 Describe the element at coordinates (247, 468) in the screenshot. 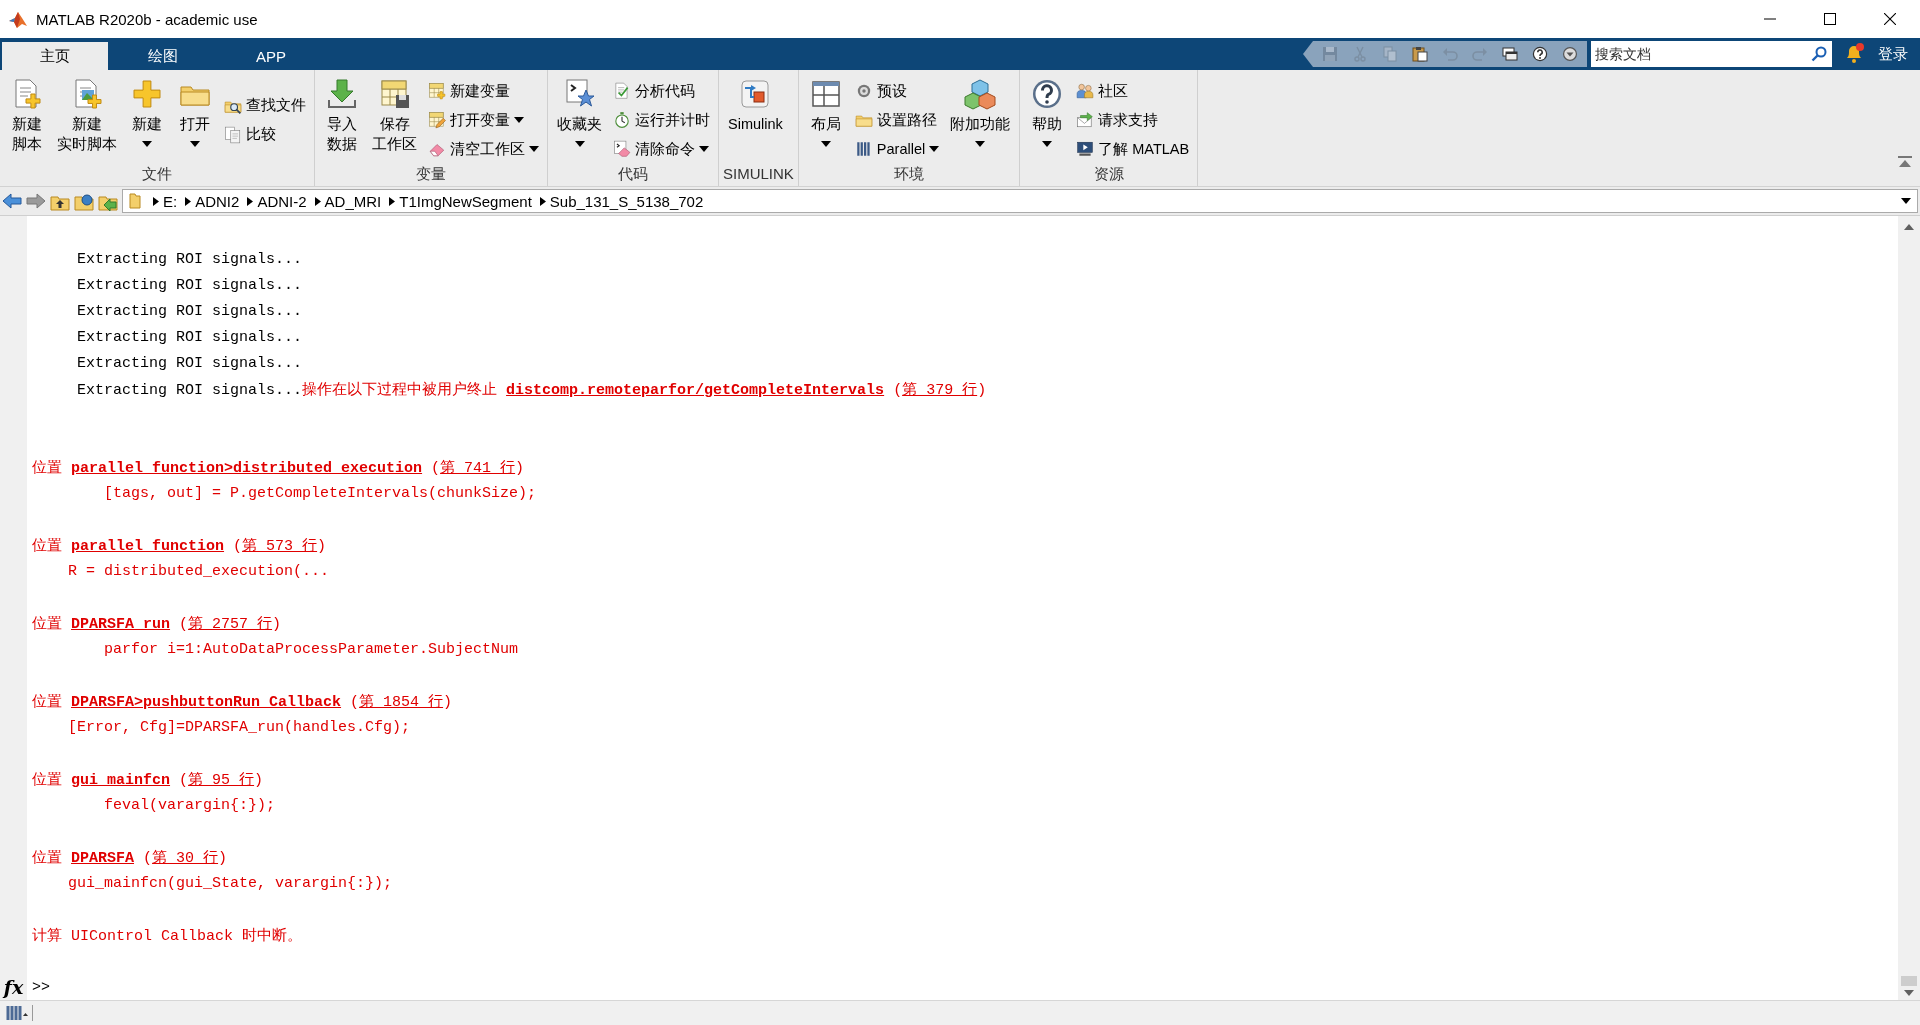

I see `function-link: parallel_function>distributed_execution` at that location.